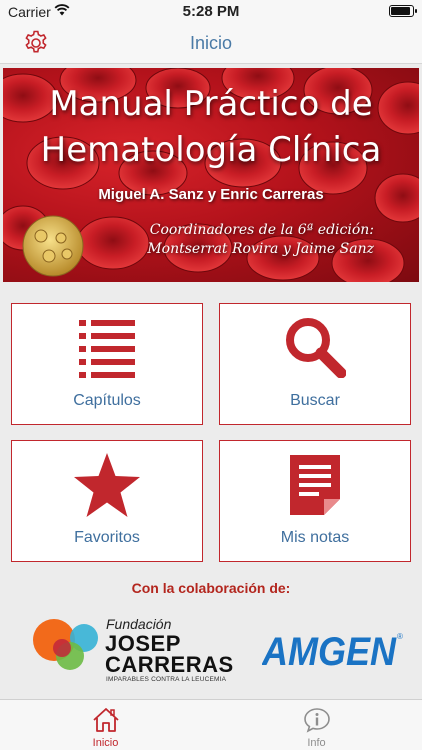  Describe the element at coordinates (211, 150) in the screenshot. I see `book-title-line2: Hematología Clínica` at that location.